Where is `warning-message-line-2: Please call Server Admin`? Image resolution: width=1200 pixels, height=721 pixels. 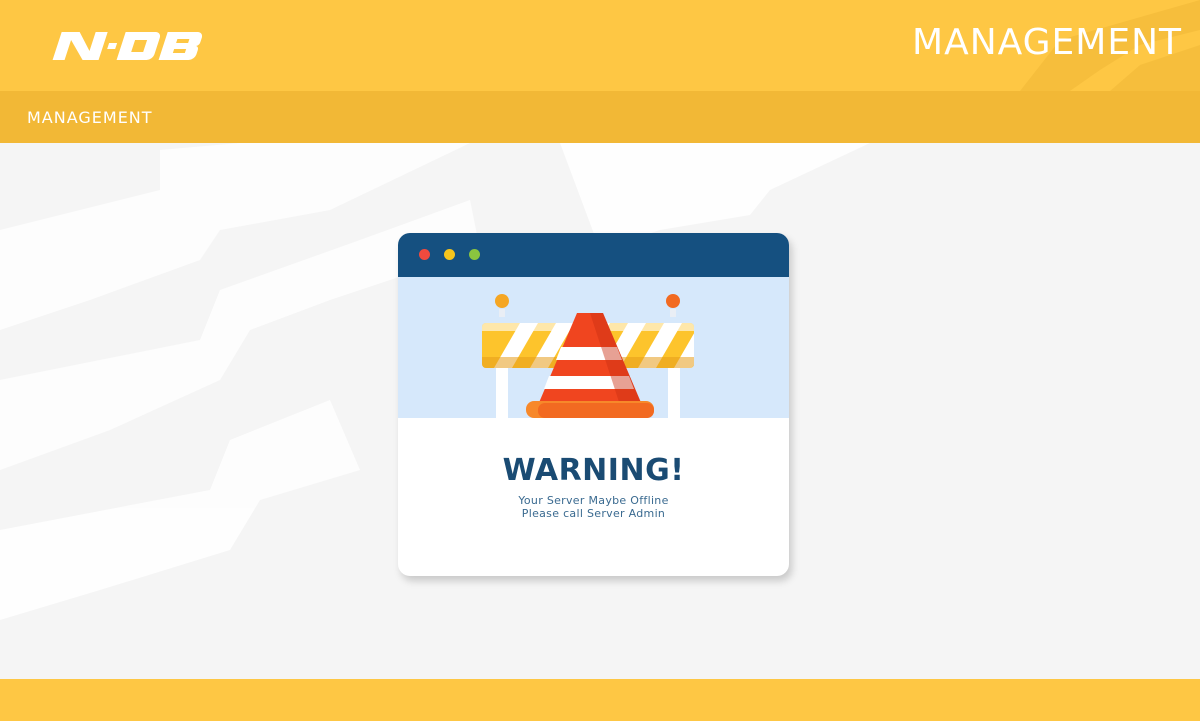 warning-message-line-2: Please call Server Admin is located at coordinates (593, 513).